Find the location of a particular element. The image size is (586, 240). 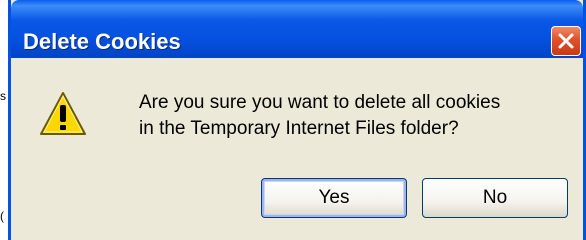

background-text-fragment: ( is located at coordinates (2, 216).